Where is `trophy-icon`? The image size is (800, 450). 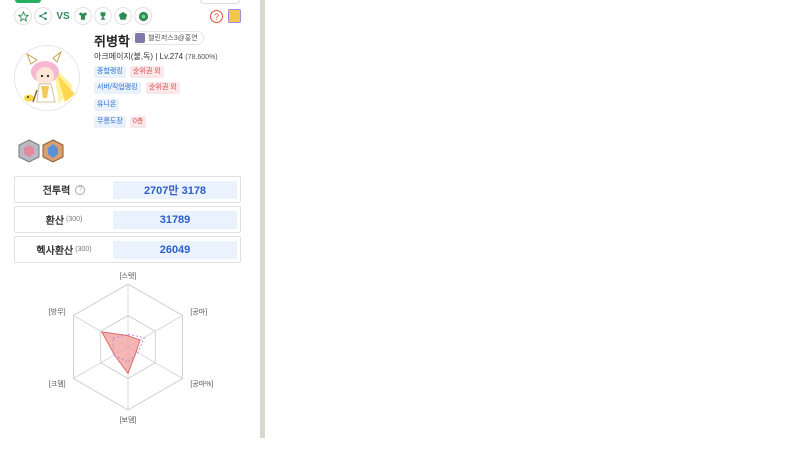
trophy-icon is located at coordinates (103, 16).